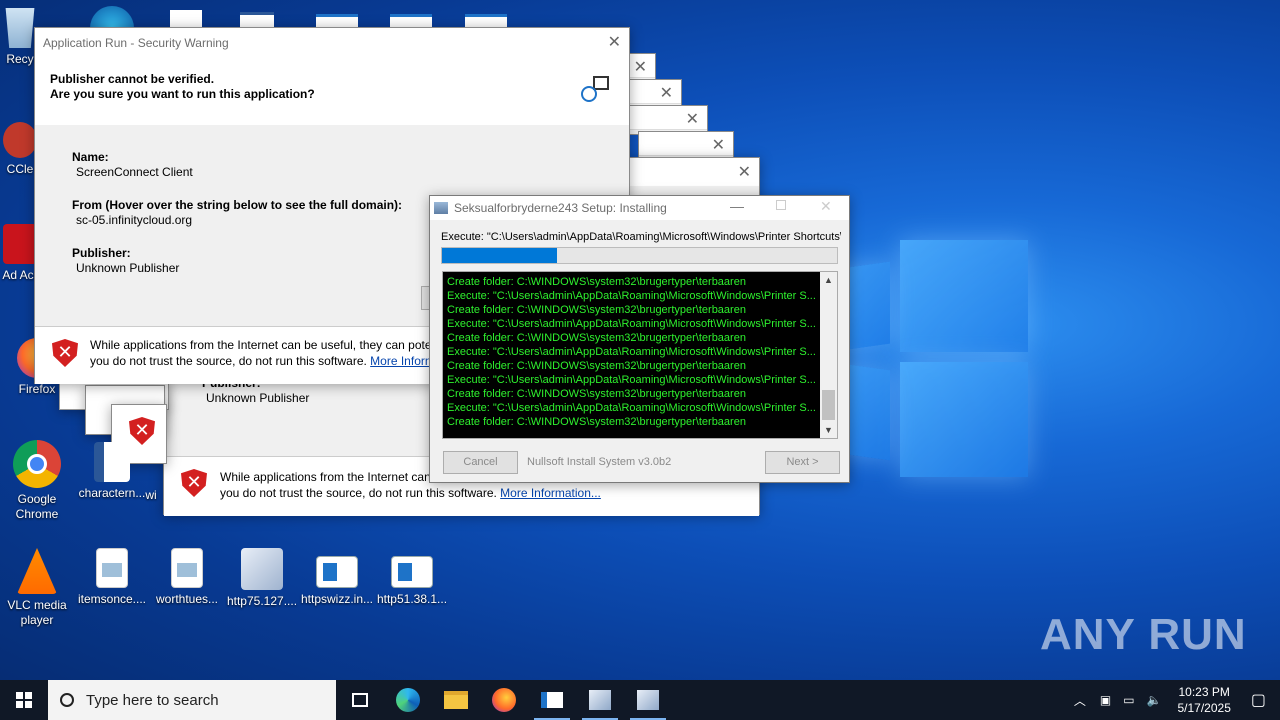 The height and width of the screenshot is (720, 1280). Describe the element at coordinates (20, 244) in the screenshot. I see `acrobat-icon` at that location.